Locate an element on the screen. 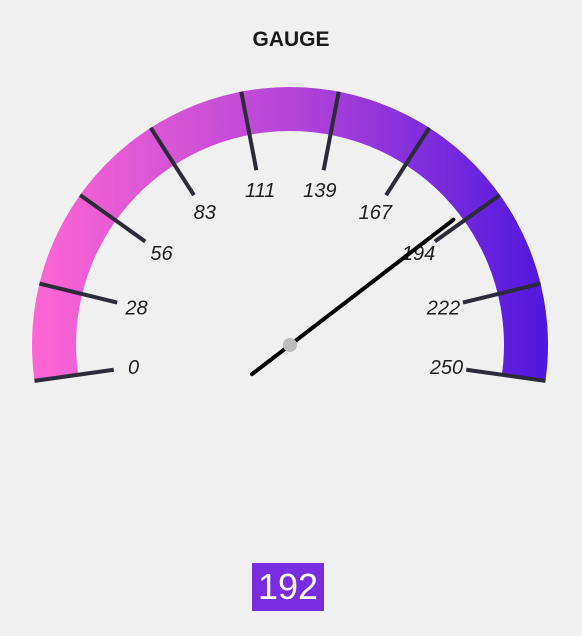  gauge-tick-label: 56 is located at coordinates (161, 254).